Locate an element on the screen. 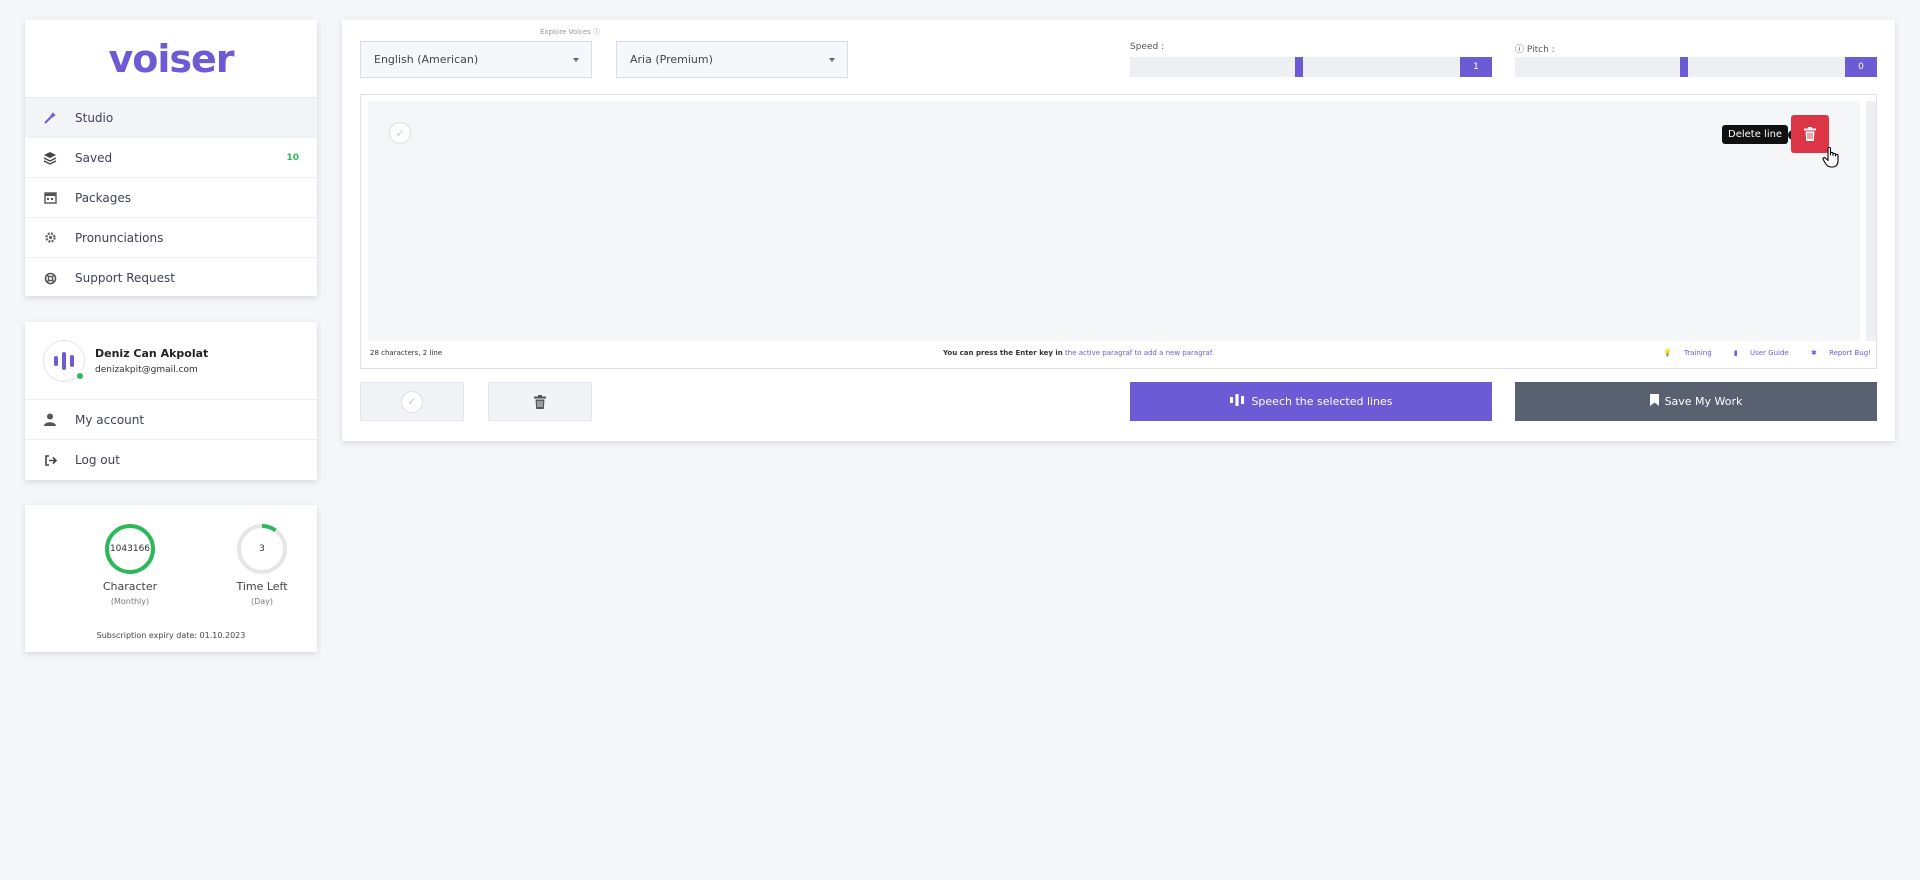 The width and height of the screenshot is (1920, 880). sidebar-item-saved: Saved 10 is located at coordinates (171, 158).